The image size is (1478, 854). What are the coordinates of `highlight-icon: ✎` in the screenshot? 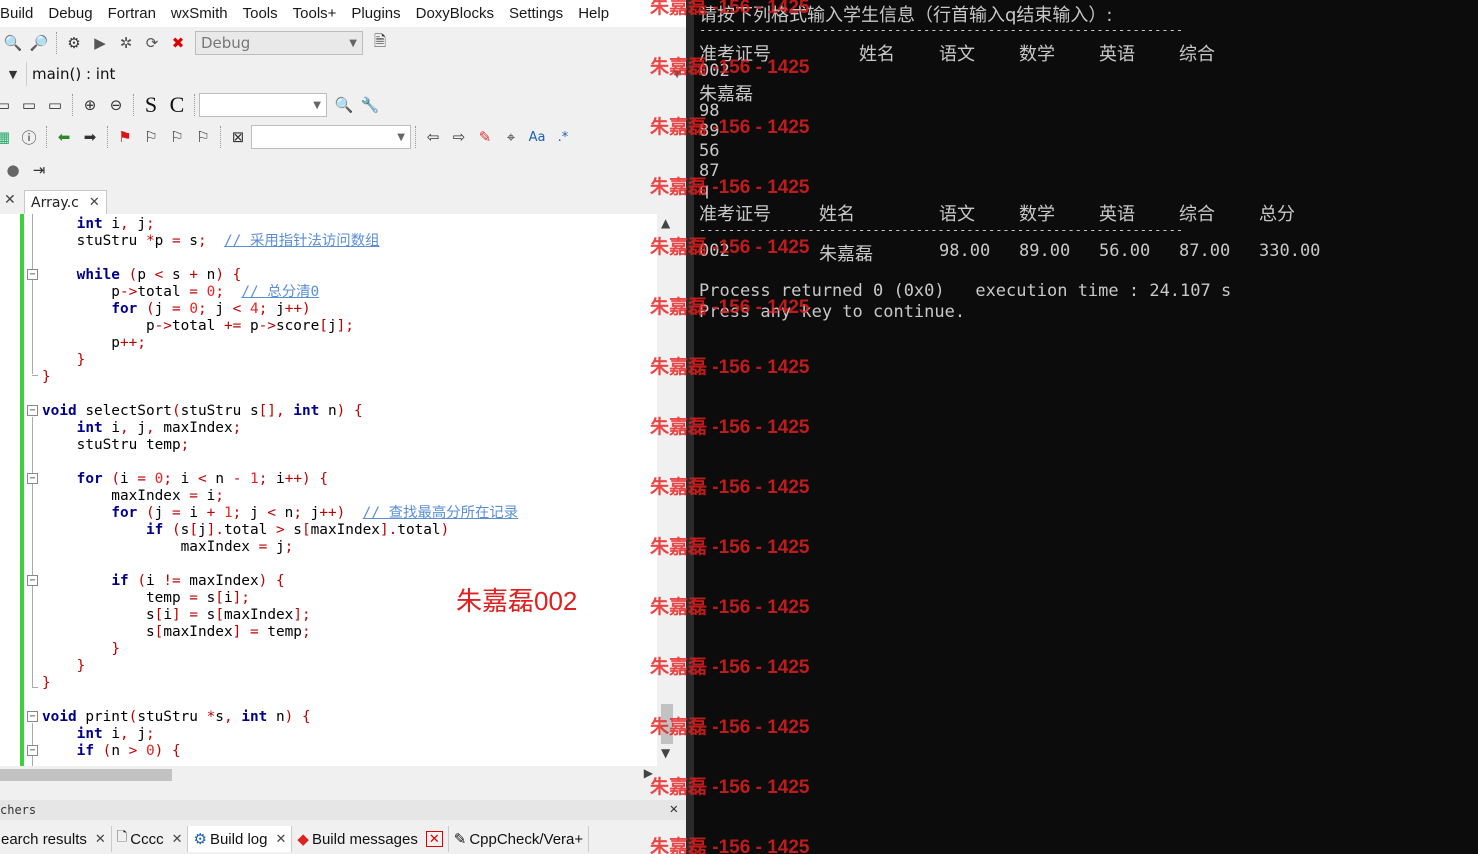 It's located at (485, 137).